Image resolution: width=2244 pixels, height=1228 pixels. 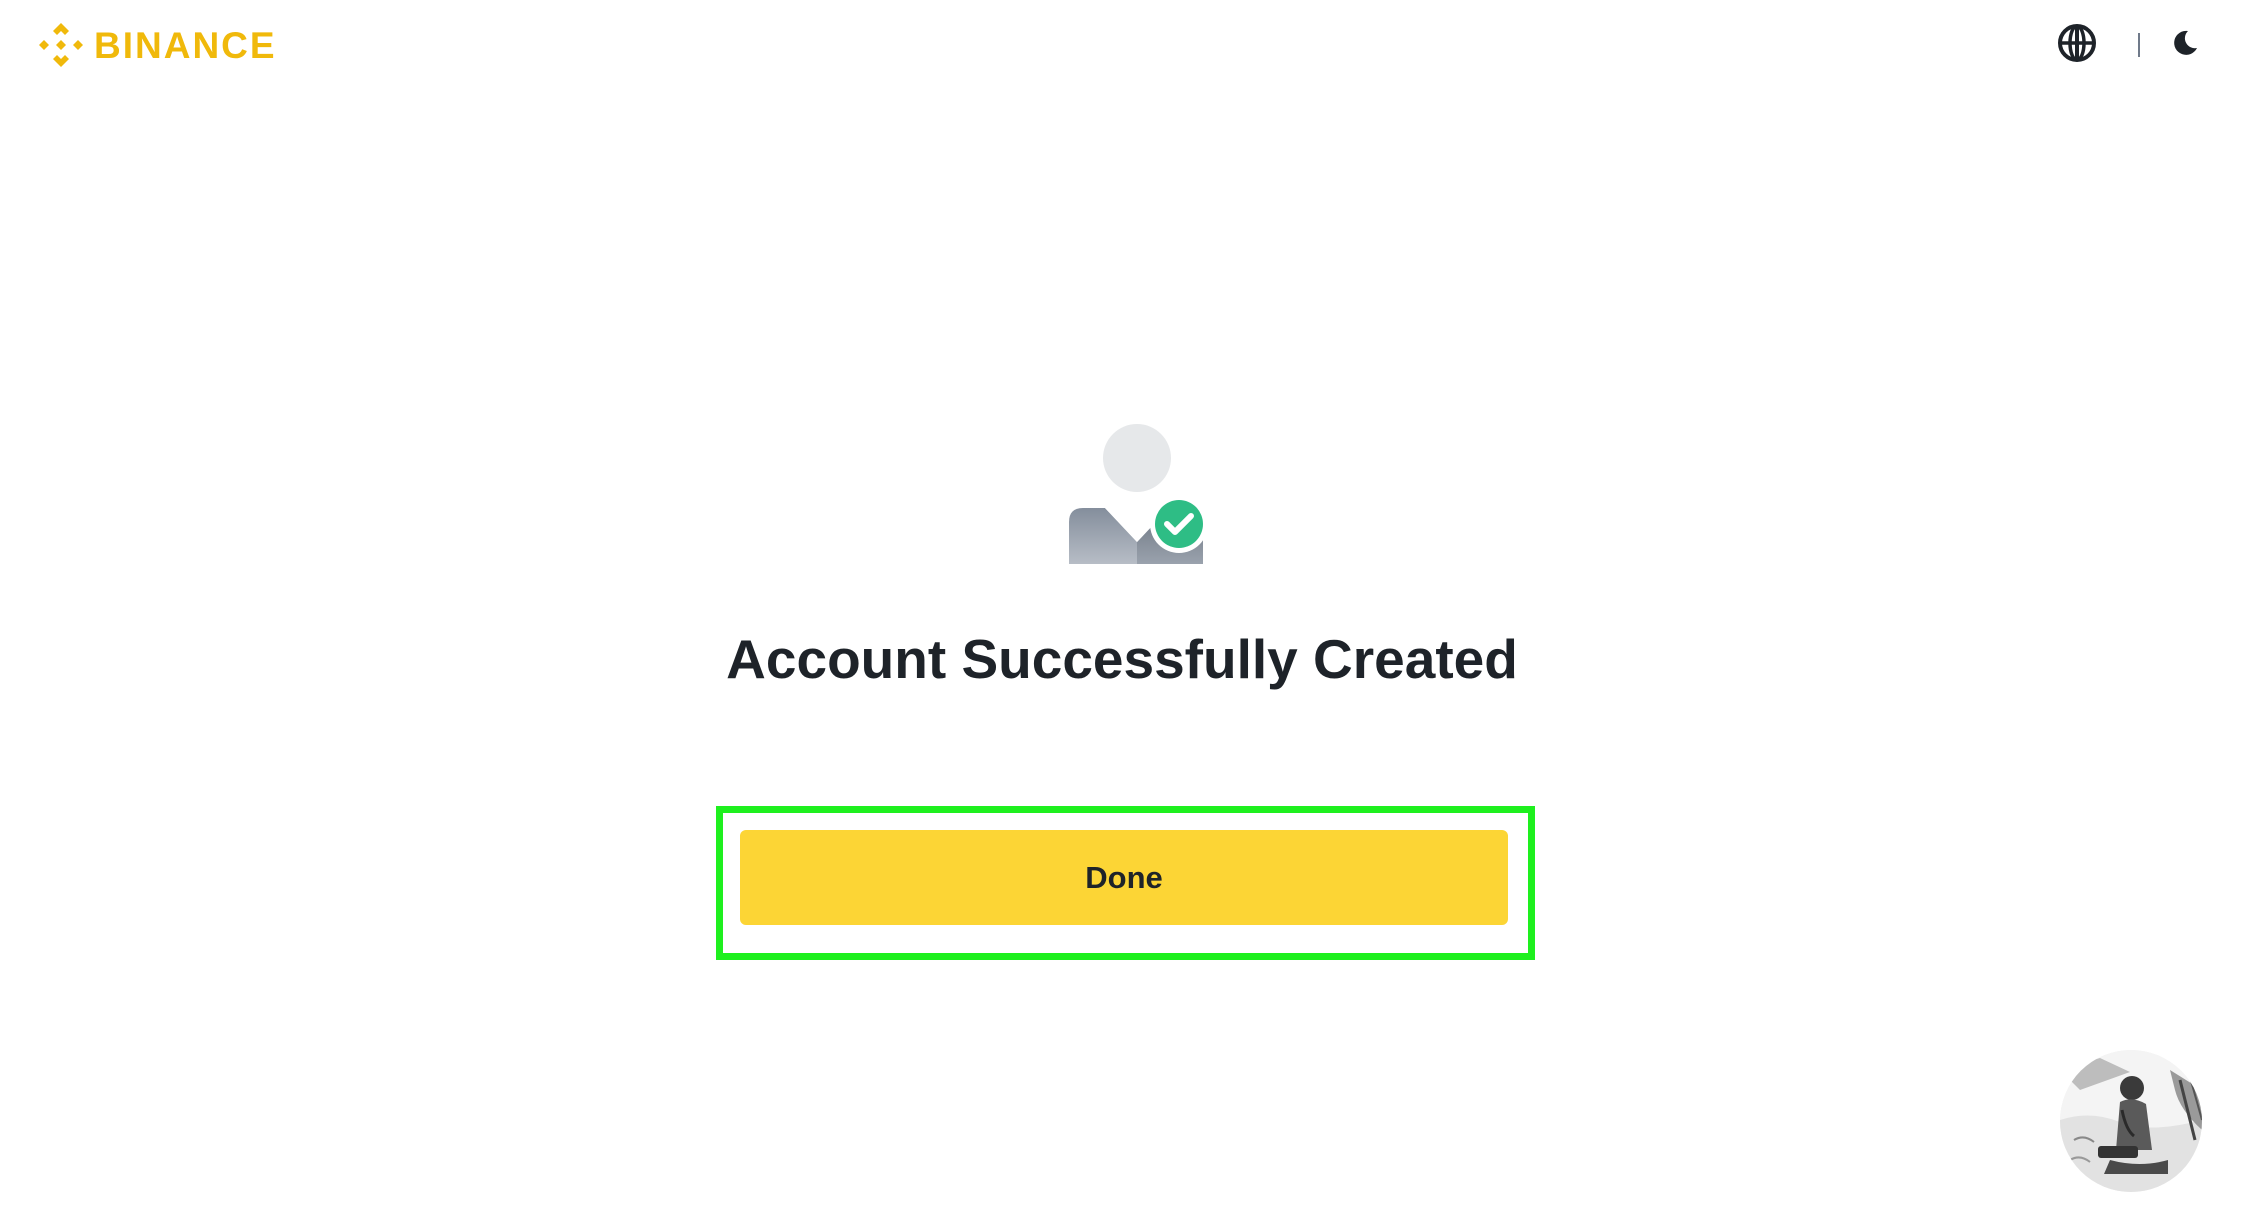 What do you see at coordinates (1136, 493) in the screenshot?
I see `user-check-icon` at bounding box center [1136, 493].